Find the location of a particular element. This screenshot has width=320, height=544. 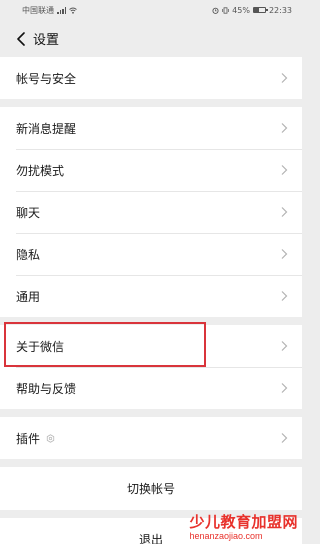

switch-account-button: 切换帐号 is located at coordinates (151, 488).